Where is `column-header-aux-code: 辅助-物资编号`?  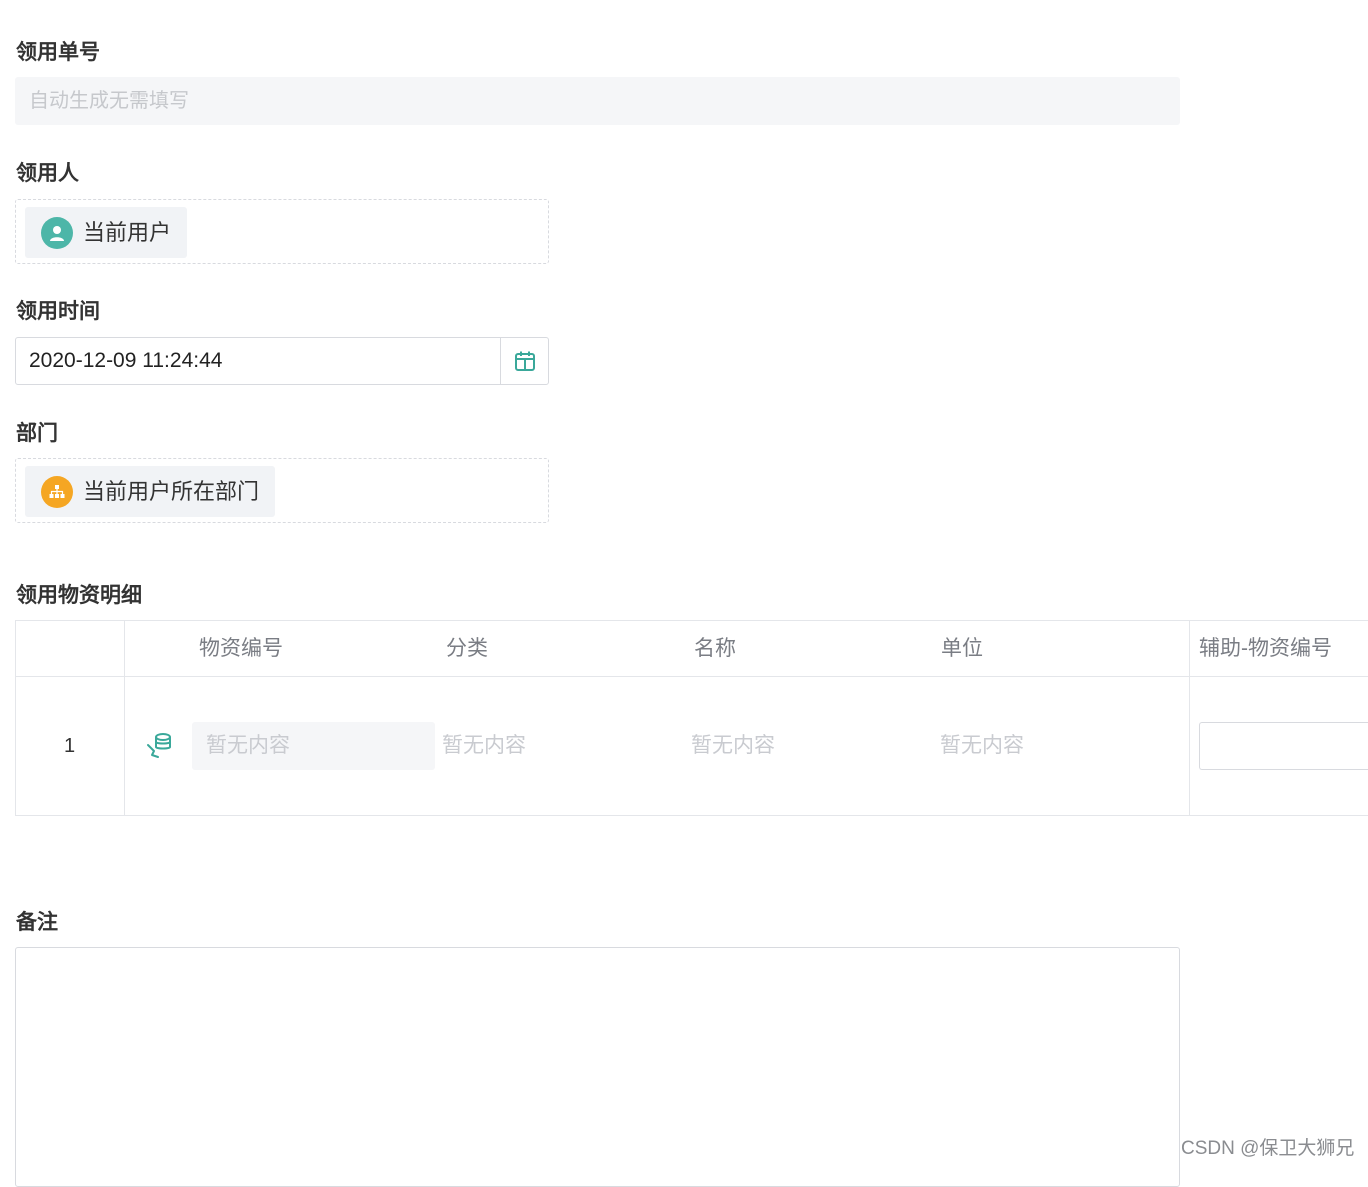
column-header-aux-code: 辅助-物资编号 is located at coordinates (1265, 648).